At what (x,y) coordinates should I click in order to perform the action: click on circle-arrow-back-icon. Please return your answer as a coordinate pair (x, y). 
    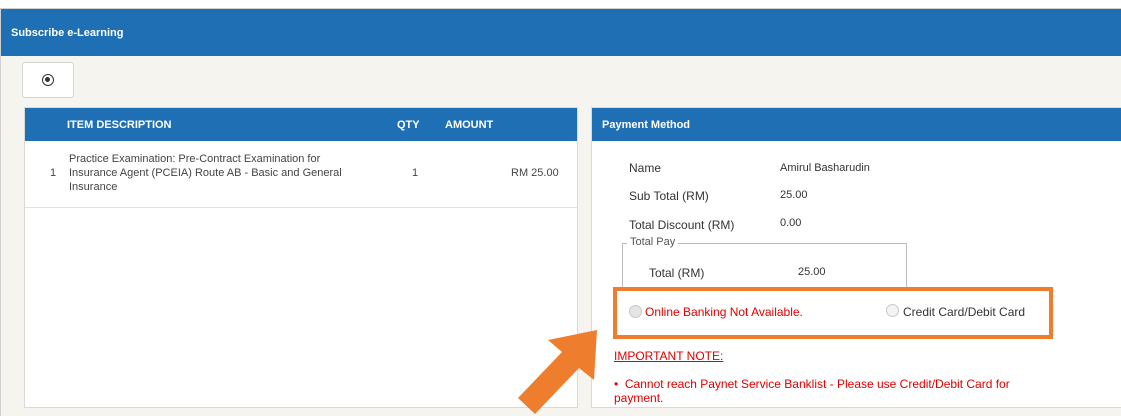
    Looking at the image, I should click on (48, 80).